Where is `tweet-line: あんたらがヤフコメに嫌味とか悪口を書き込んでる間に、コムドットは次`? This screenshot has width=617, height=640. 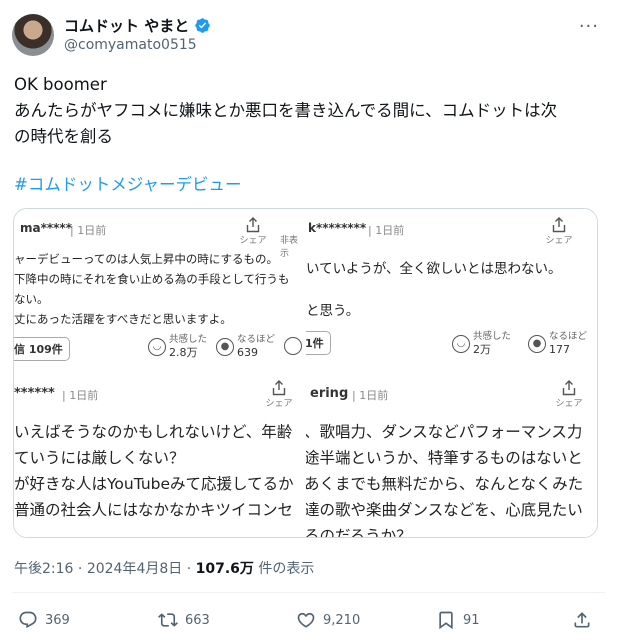
tweet-line: あんたらがヤフコメに嫌味とか悪口を書き込んでる間に、コムドットは次 is located at coordinates (286, 110).